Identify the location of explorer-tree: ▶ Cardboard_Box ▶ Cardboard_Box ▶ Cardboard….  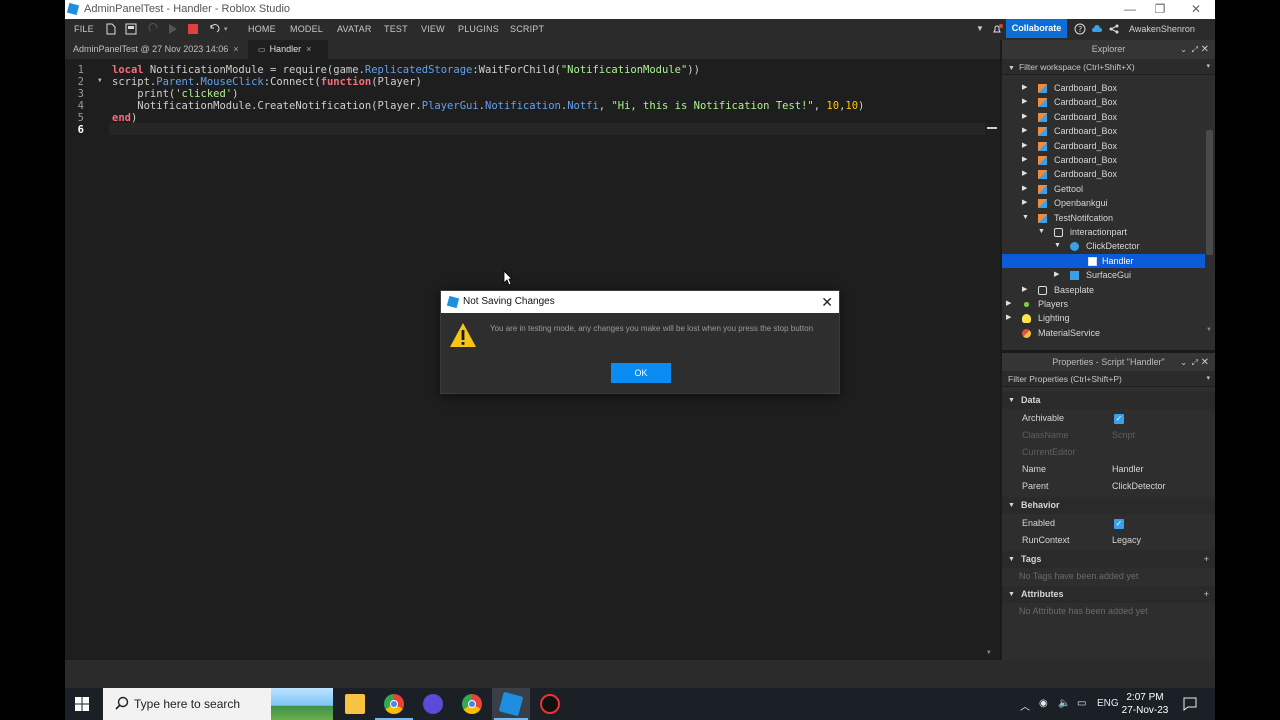
(1108, 212).